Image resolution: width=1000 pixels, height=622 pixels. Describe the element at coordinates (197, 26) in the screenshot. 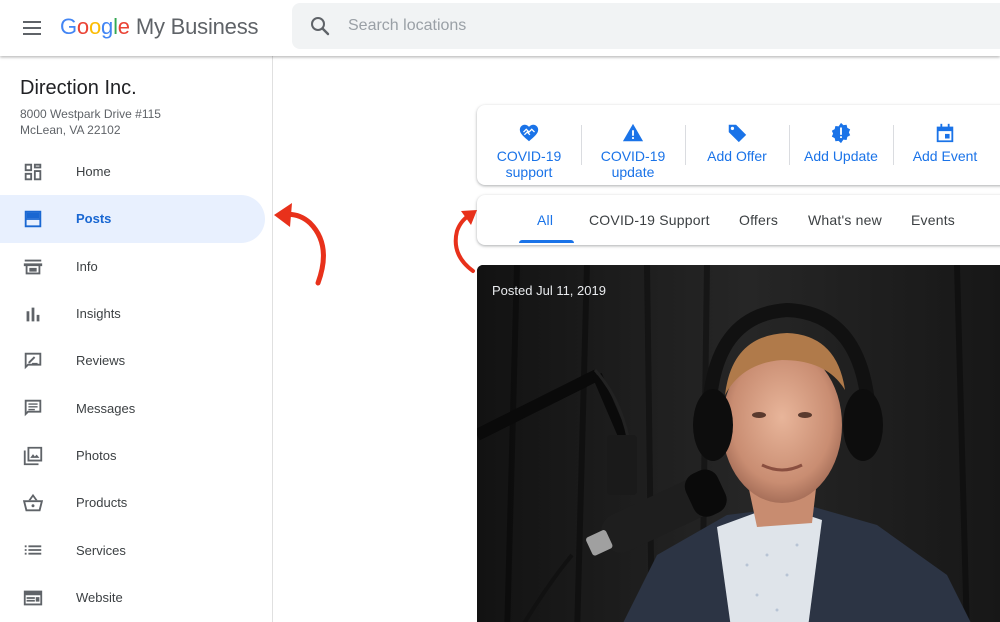

I see `product-name: My Business` at that location.